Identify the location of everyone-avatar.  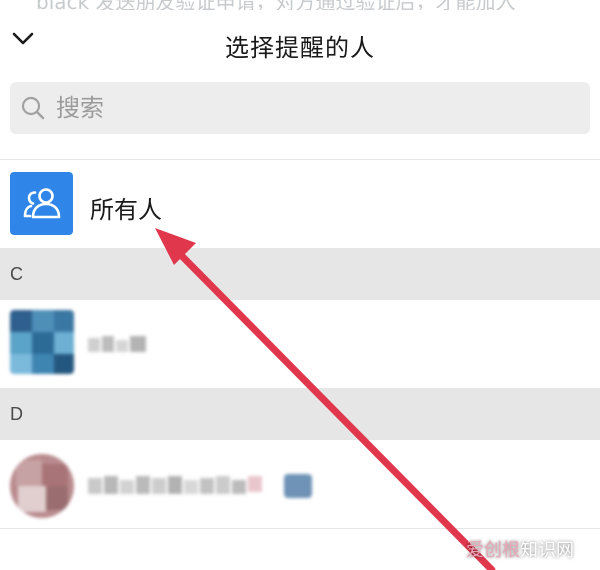
(41, 203).